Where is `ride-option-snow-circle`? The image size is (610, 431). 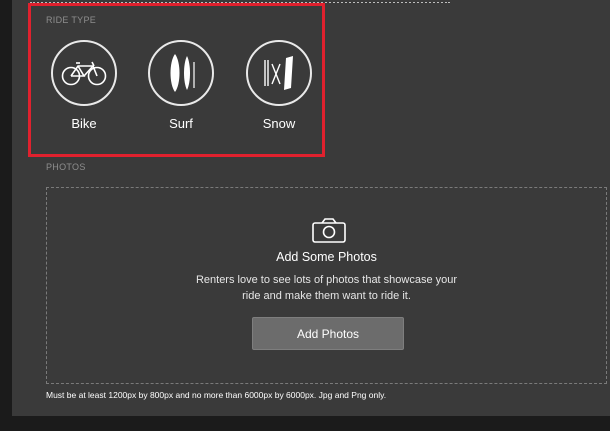
ride-option-snow-circle is located at coordinates (279, 73).